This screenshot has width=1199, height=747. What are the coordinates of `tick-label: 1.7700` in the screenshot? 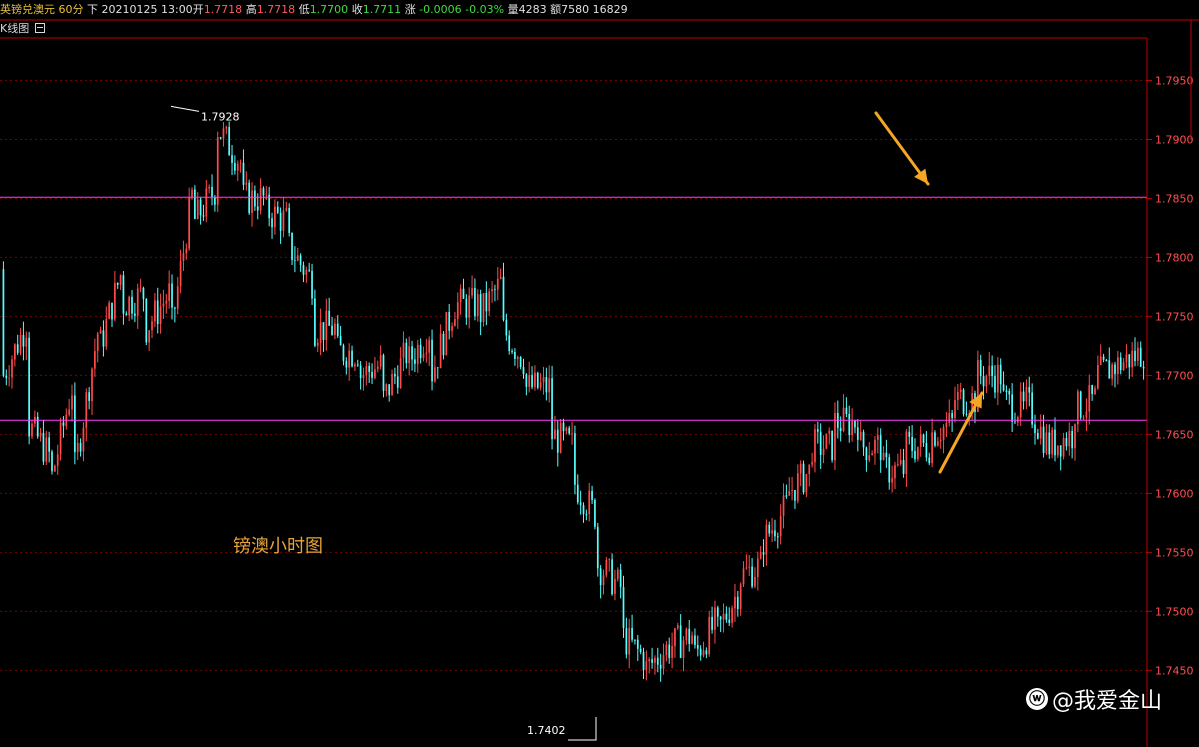 It's located at (1174, 375).